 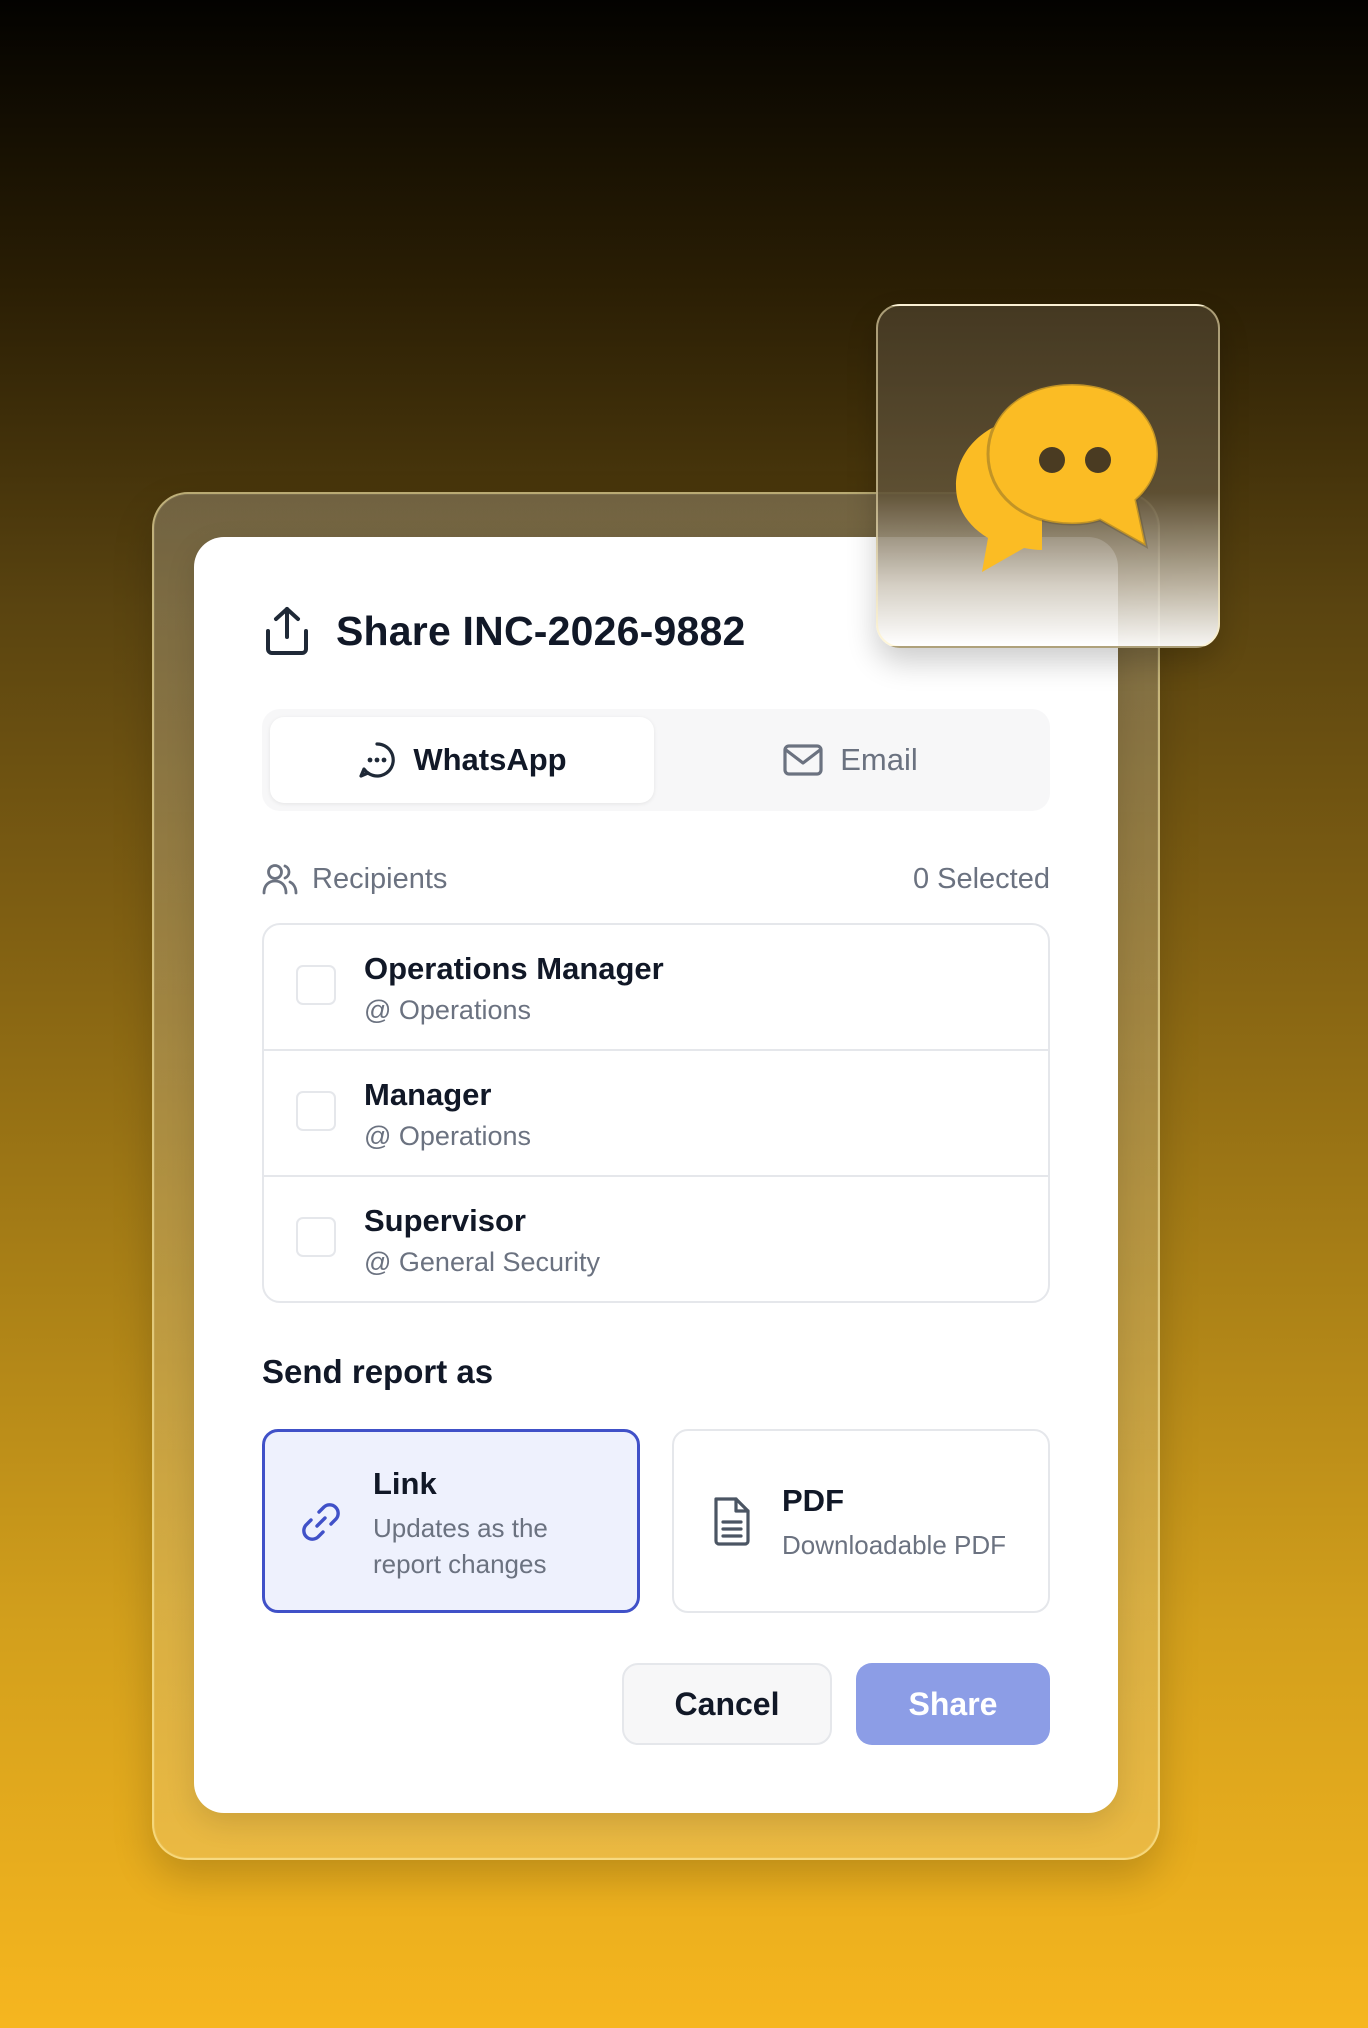 I want to click on option-pdf: PDF Downloadable PDF, so click(x=861, y=1521).